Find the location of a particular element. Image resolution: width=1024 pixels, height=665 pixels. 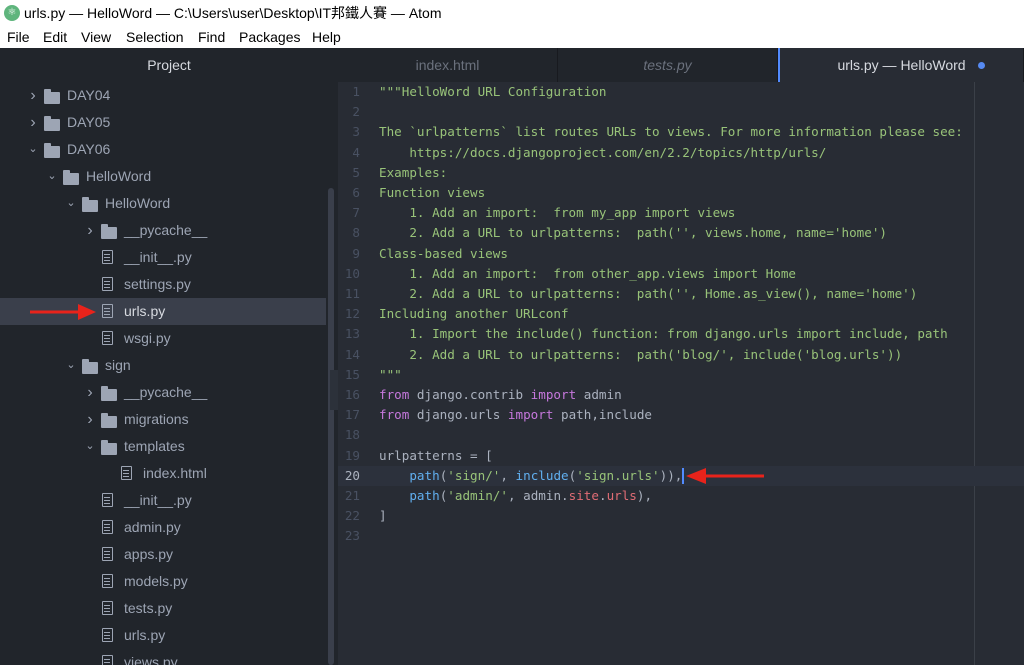

code-token: import is located at coordinates (530, 415).